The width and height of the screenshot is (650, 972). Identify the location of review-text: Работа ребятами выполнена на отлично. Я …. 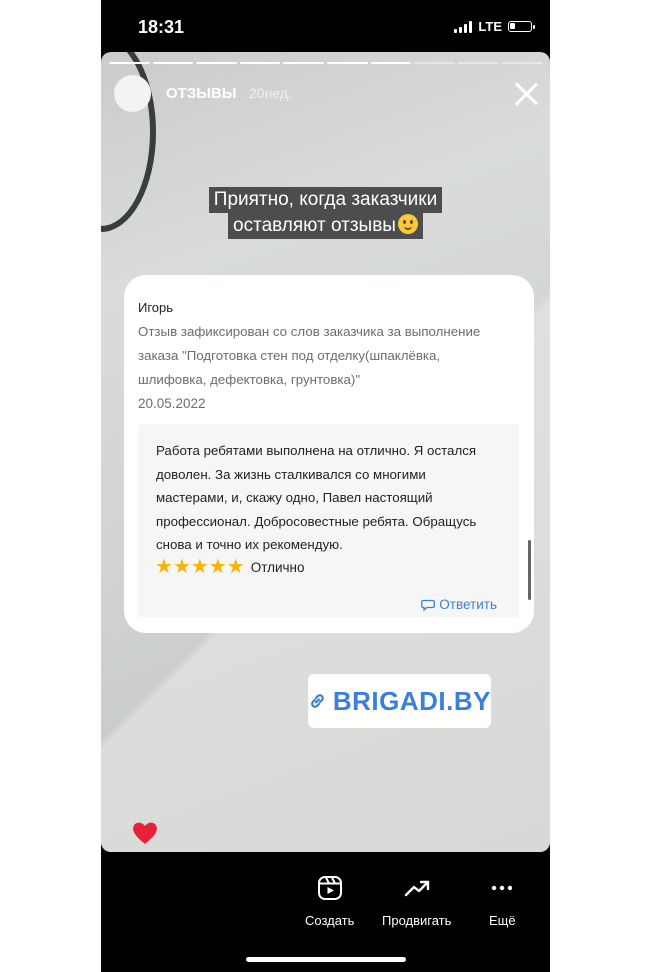
(316, 497).